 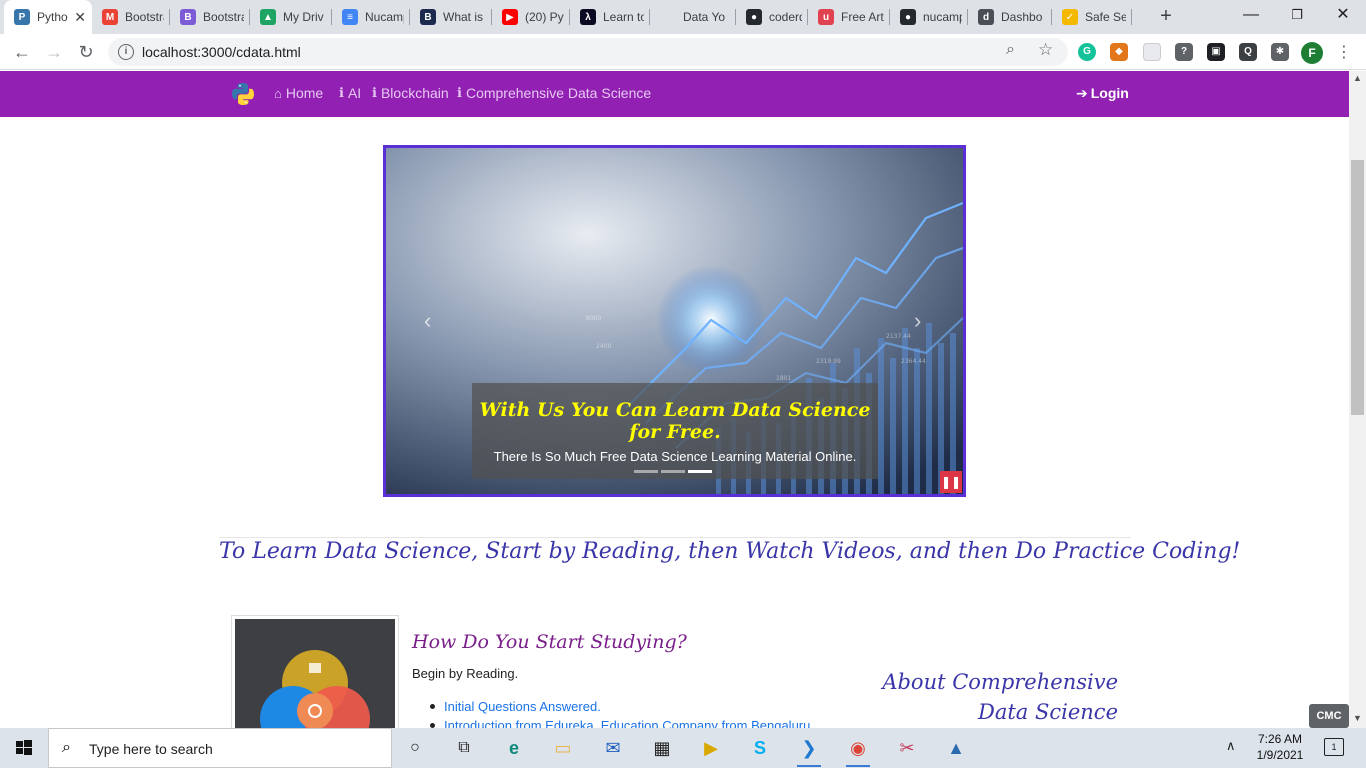 I want to click on tab-title: coderd, so click(x=785, y=17).